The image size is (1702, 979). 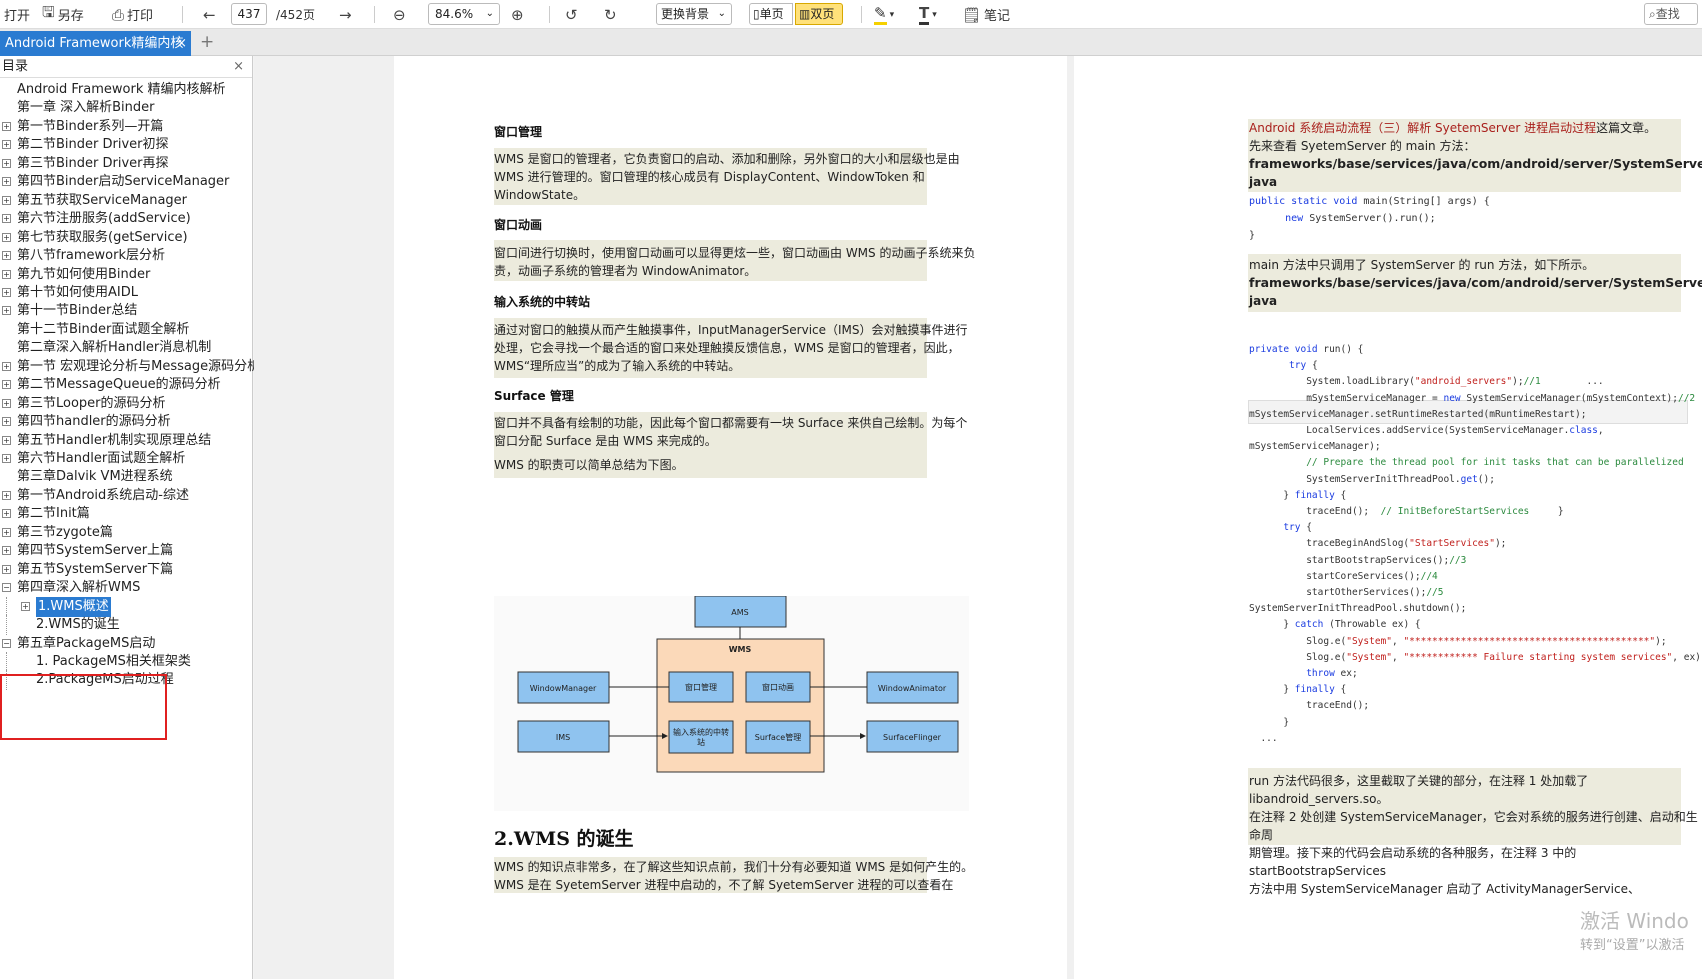 I want to click on toc-item: + 第十节如何使用AIDL, so click(x=126, y=293).